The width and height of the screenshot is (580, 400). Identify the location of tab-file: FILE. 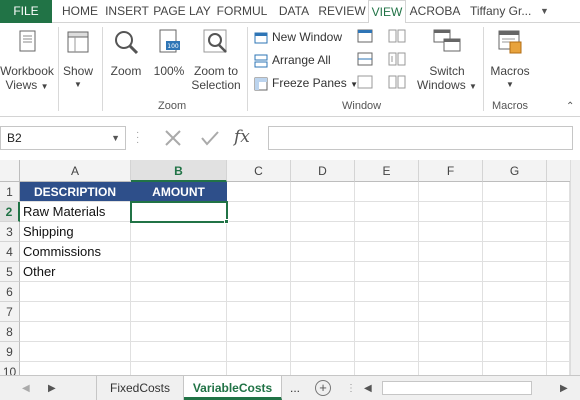
(26, 11).